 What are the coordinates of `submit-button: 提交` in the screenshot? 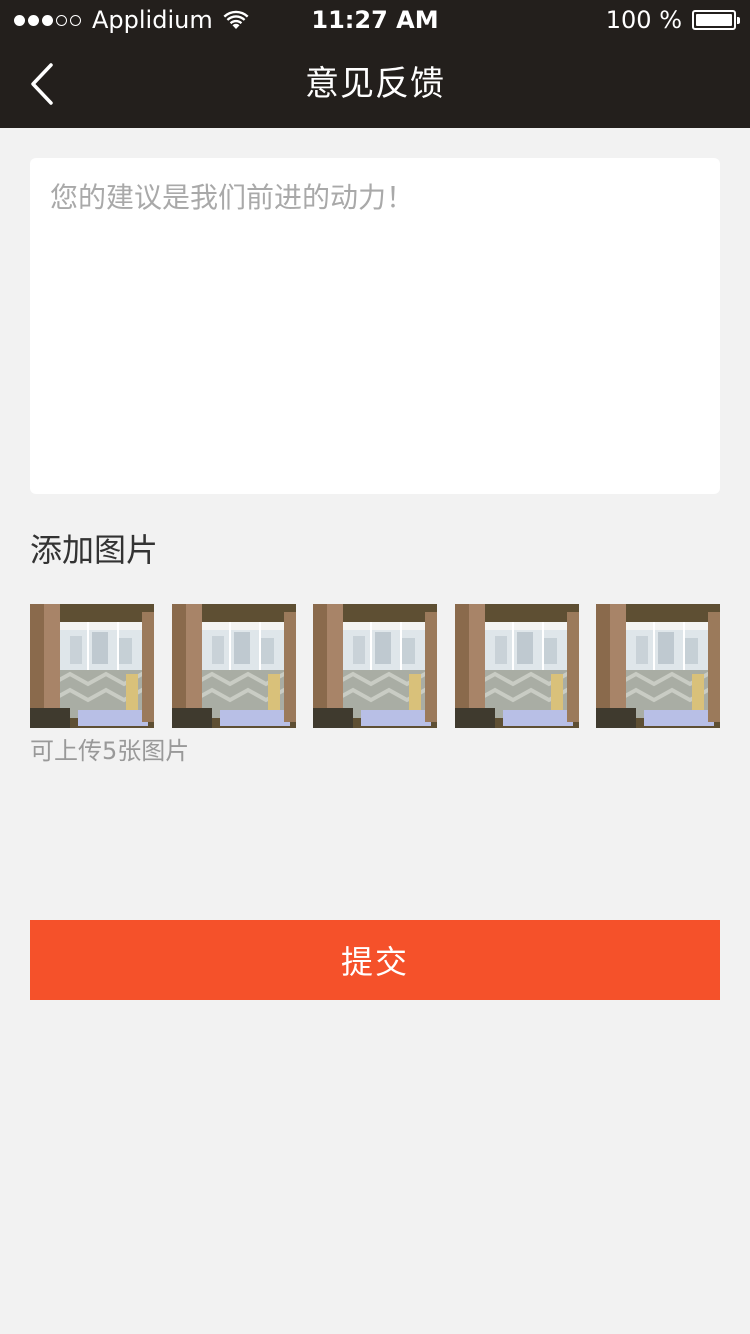 It's located at (375, 960).